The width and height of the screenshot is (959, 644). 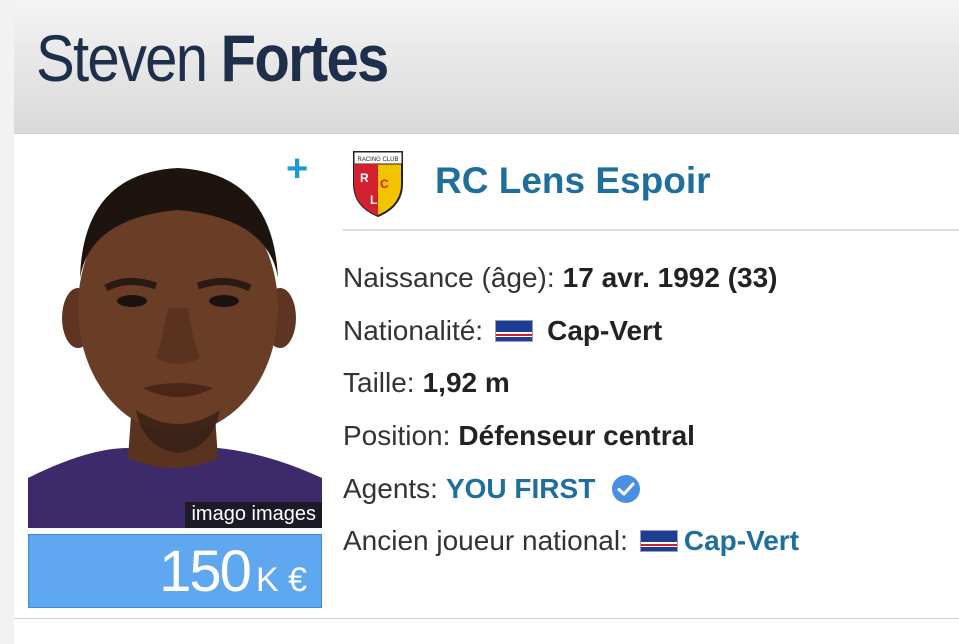 I want to click on info-row-position: Position: Défenseur central, so click(x=648, y=436).